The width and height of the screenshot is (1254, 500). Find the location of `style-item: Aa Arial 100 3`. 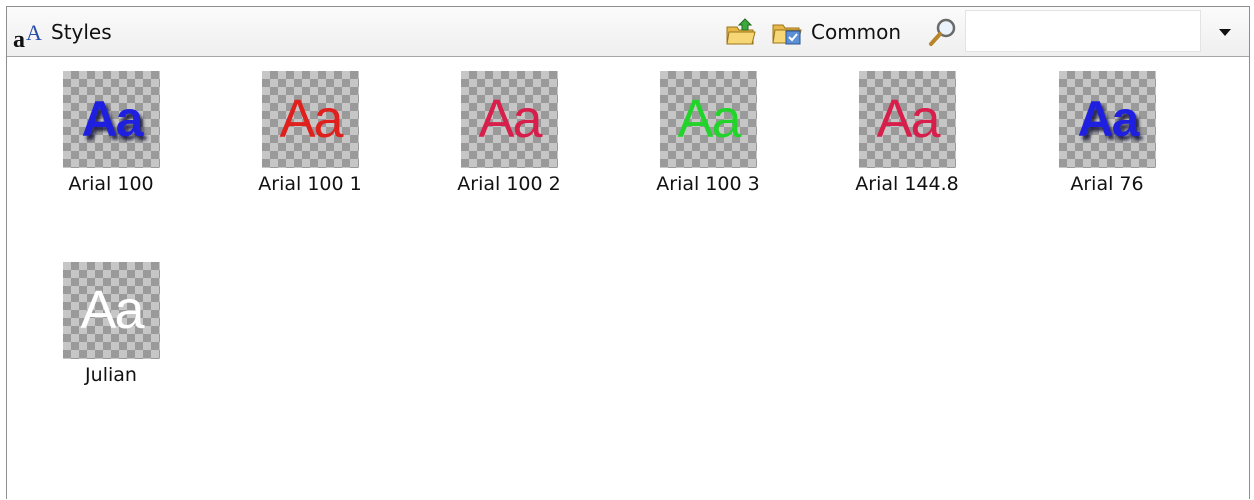

style-item: Aa Arial 100 3 is located at coordinates (708, 126).